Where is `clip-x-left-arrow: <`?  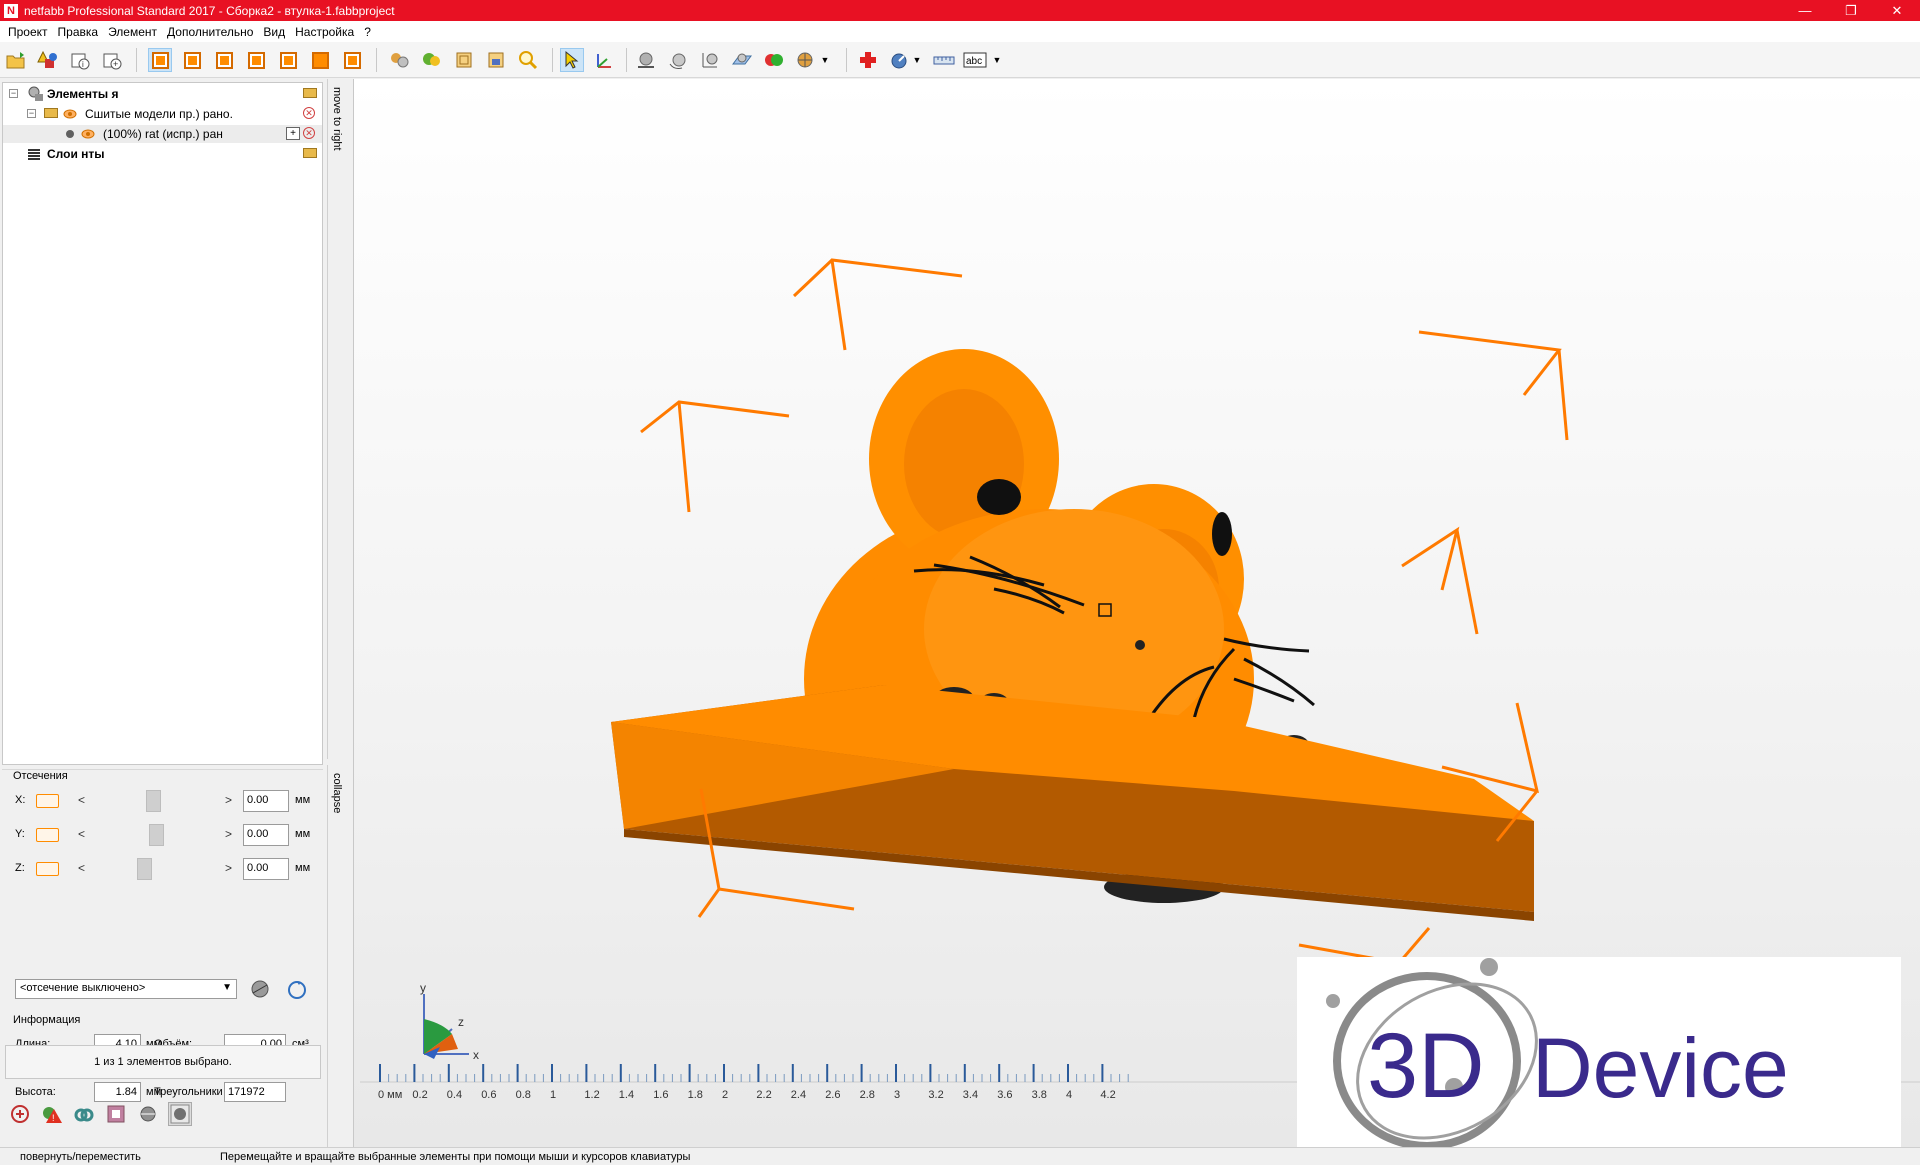 clip-x-left-arrow: < is located at coordinates (81, 800).